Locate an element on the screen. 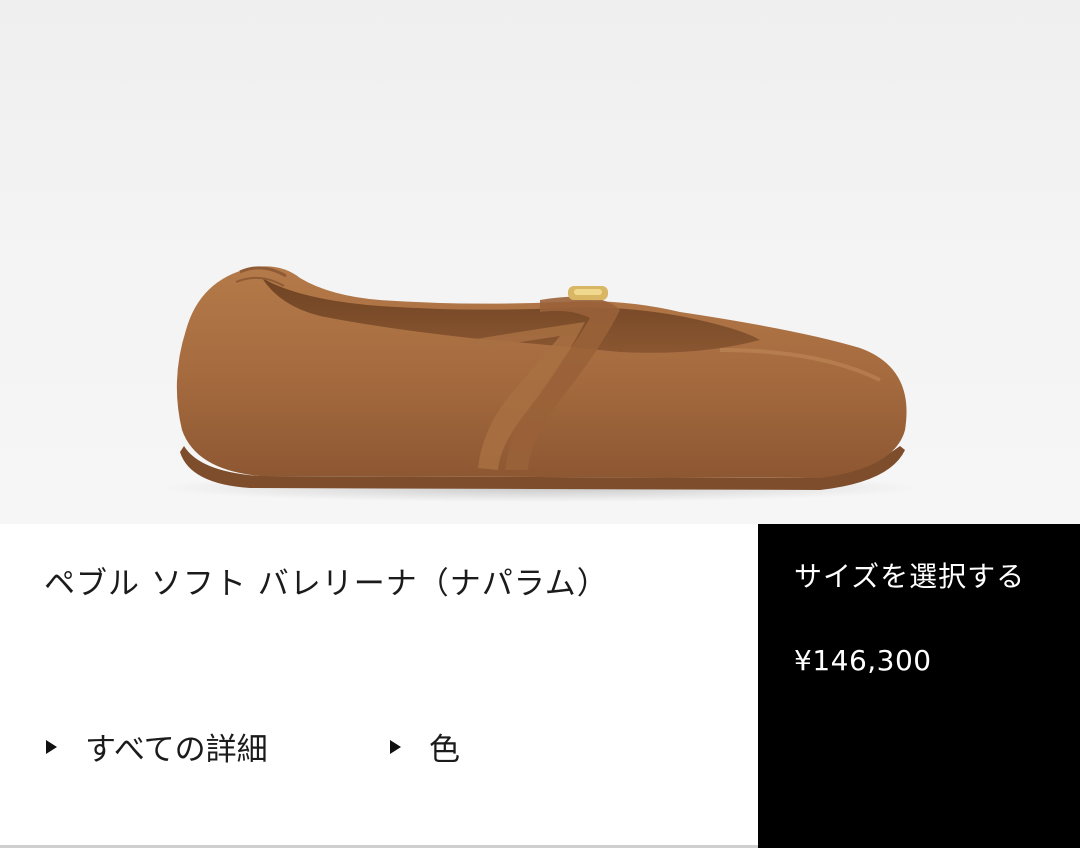 This screenshot has height=848, width=1080. select-size-button: サイズを選択する ¥146,300 is located at coordinates (919, 686).